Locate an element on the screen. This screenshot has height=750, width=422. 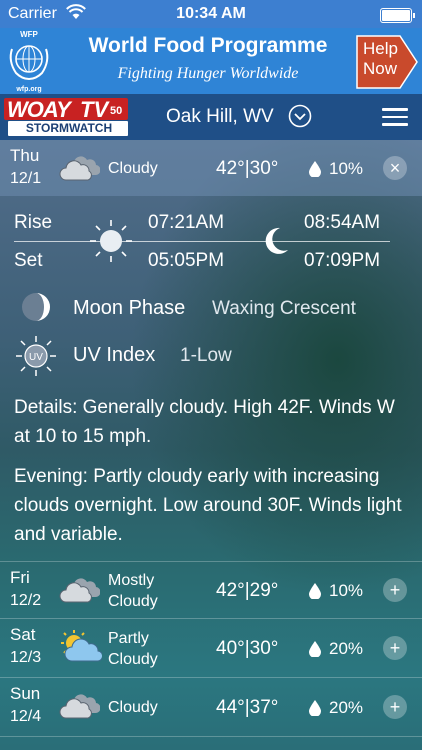
station-logo: WOAY TV 50 STORMWATCH is located at coordinates (68, 116).